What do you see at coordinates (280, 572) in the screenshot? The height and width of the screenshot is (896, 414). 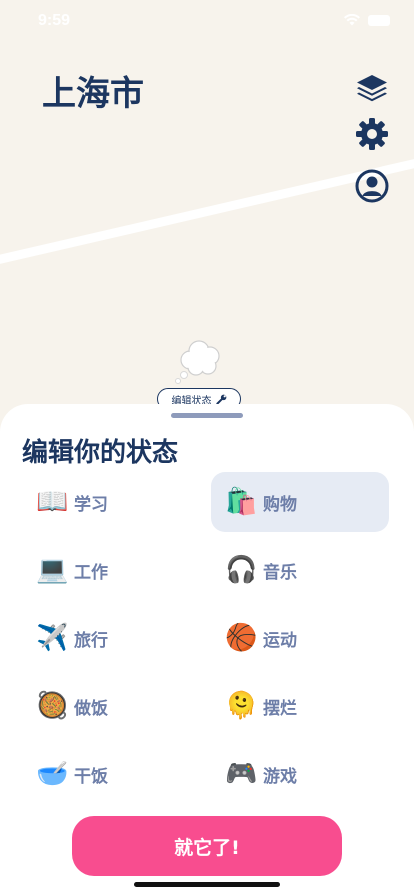 I see `status-option-label: 音乐` at bounding box center [280, 572].